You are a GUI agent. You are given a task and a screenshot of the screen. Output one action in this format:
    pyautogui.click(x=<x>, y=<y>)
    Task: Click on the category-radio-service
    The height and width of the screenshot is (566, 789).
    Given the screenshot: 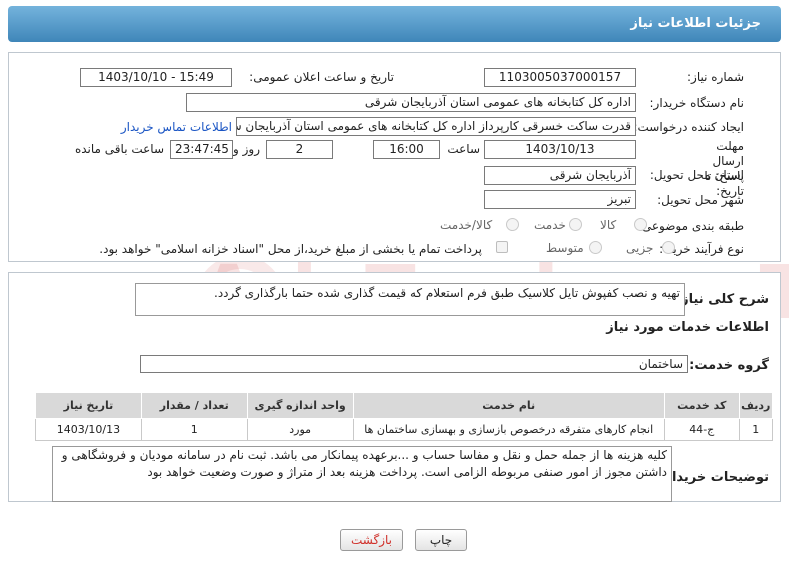 What is the action you would take?
    pyautogui.click(x=575, y=224)
    